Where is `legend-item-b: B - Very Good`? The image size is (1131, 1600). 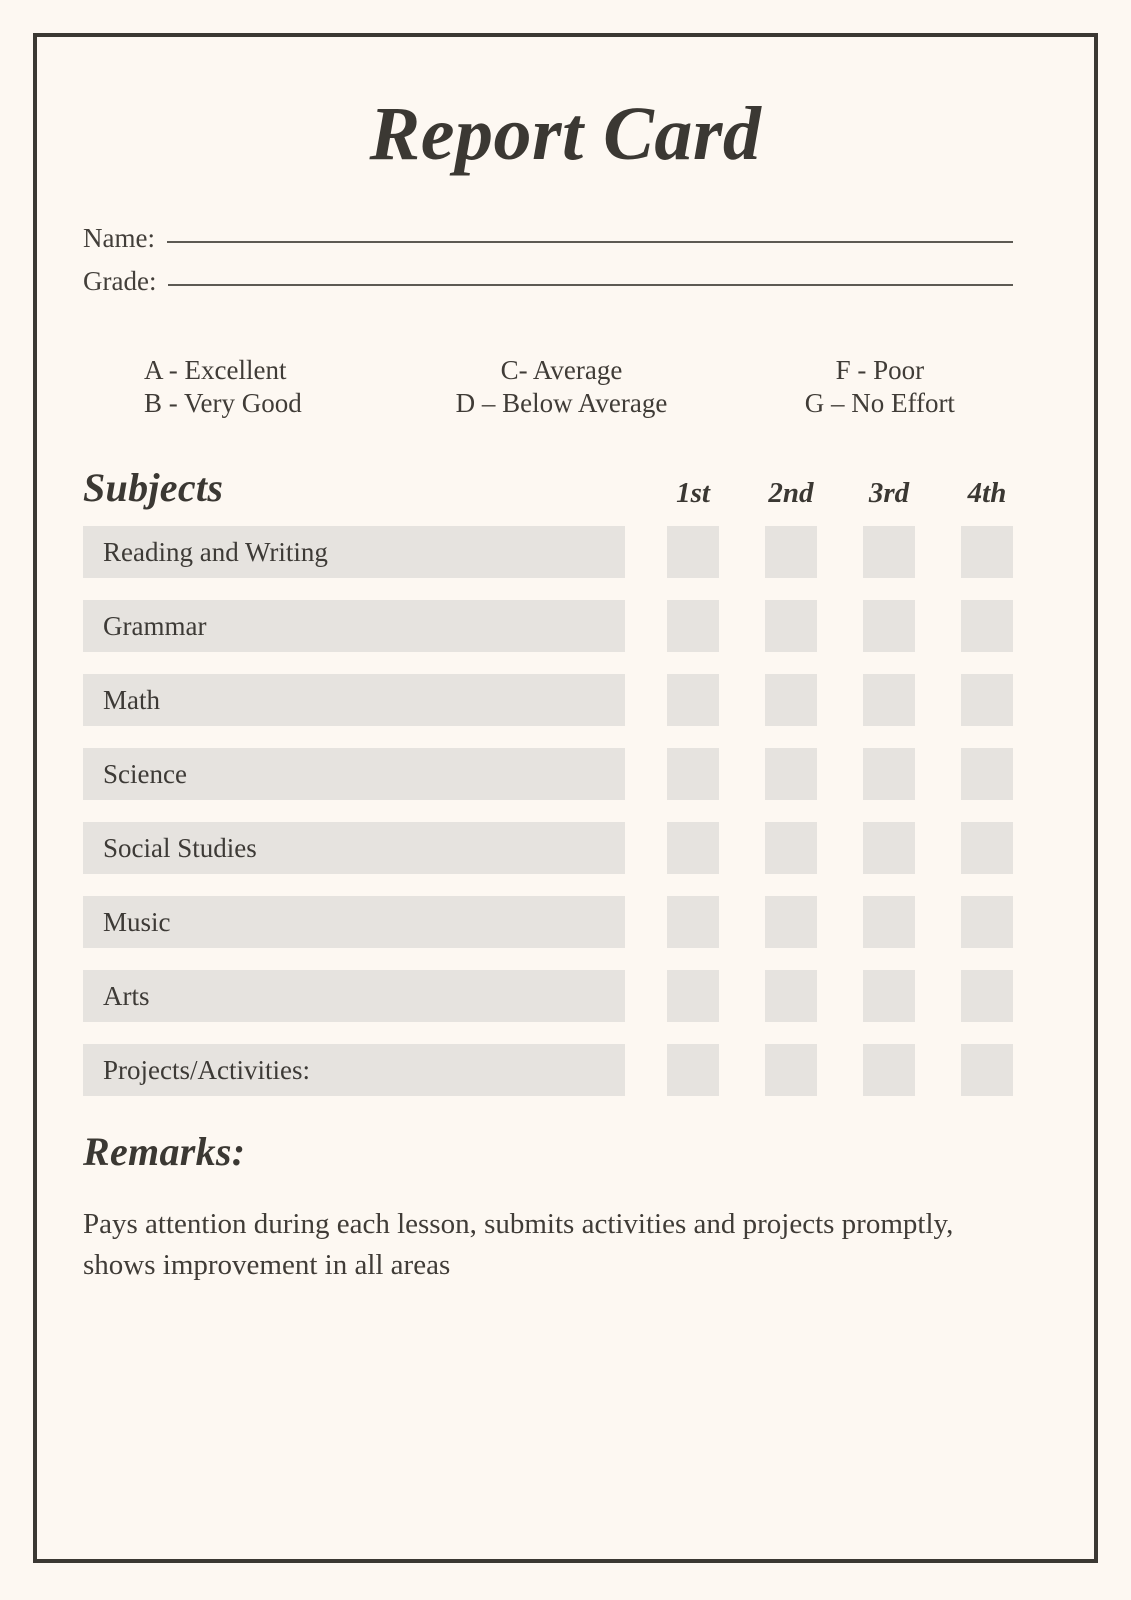
legend-item-b: B - Very Good is located at coordinates (223, 403).